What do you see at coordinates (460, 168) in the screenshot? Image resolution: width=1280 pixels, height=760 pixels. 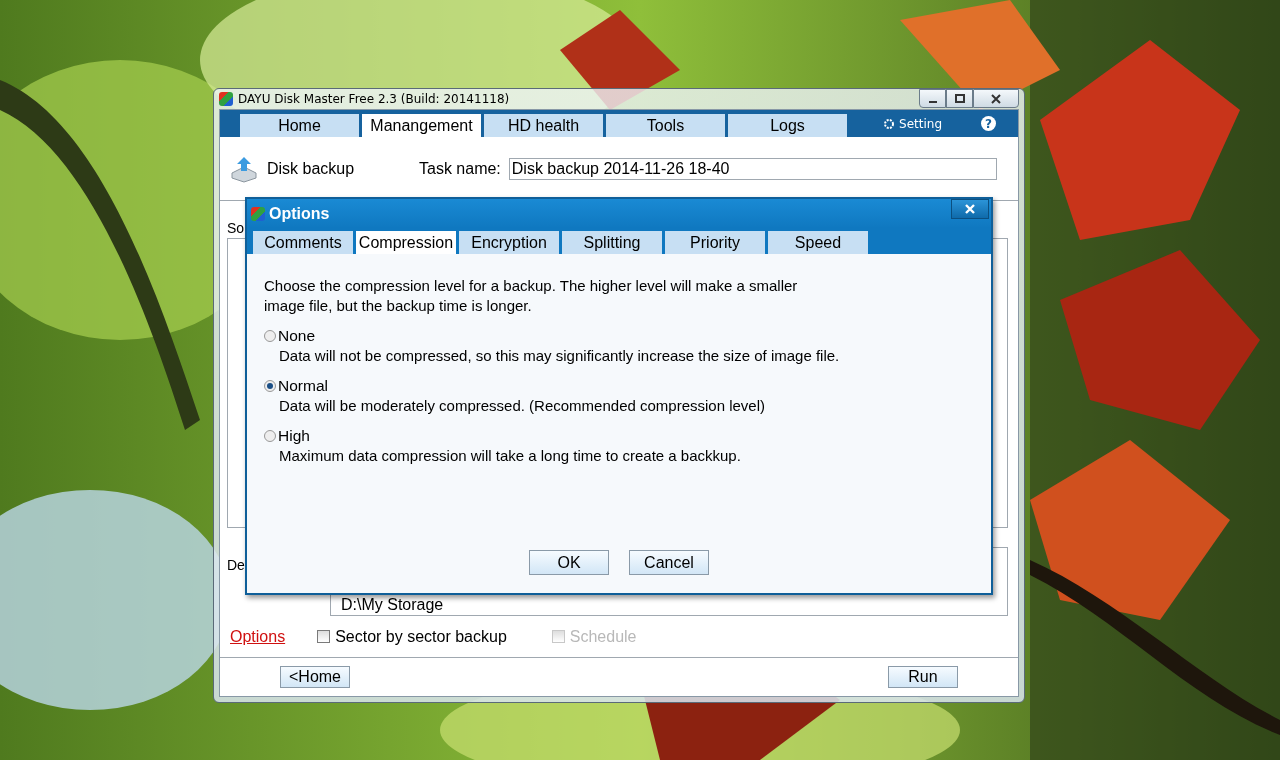 I see `task-name-label: Task name:` at bounding box center [460, 168].